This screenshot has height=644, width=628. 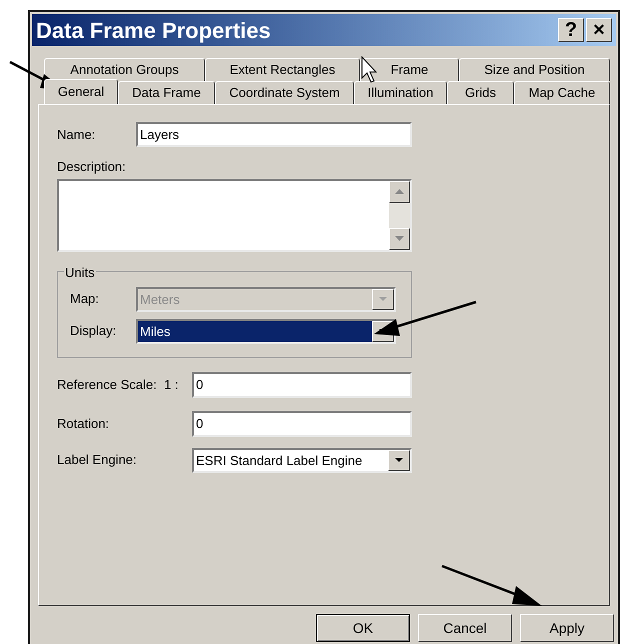 I want to click on reference-scale-field: 0, so click(x=302, y=385).